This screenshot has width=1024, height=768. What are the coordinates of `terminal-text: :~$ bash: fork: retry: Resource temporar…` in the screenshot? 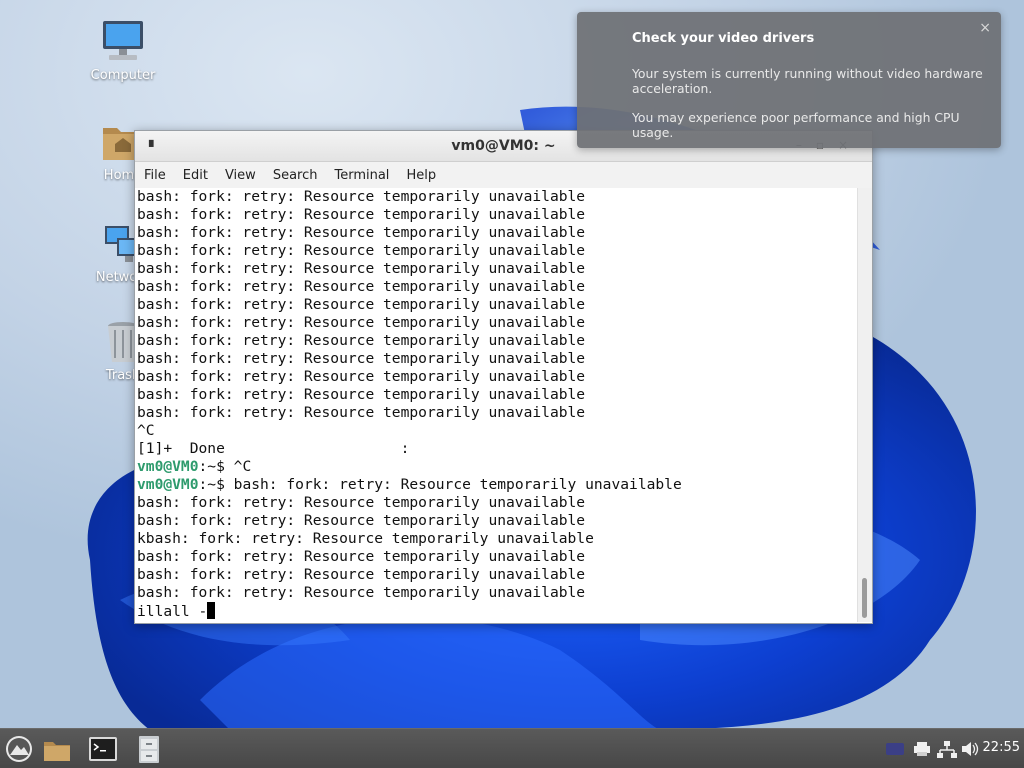 It's located at (440, 484).